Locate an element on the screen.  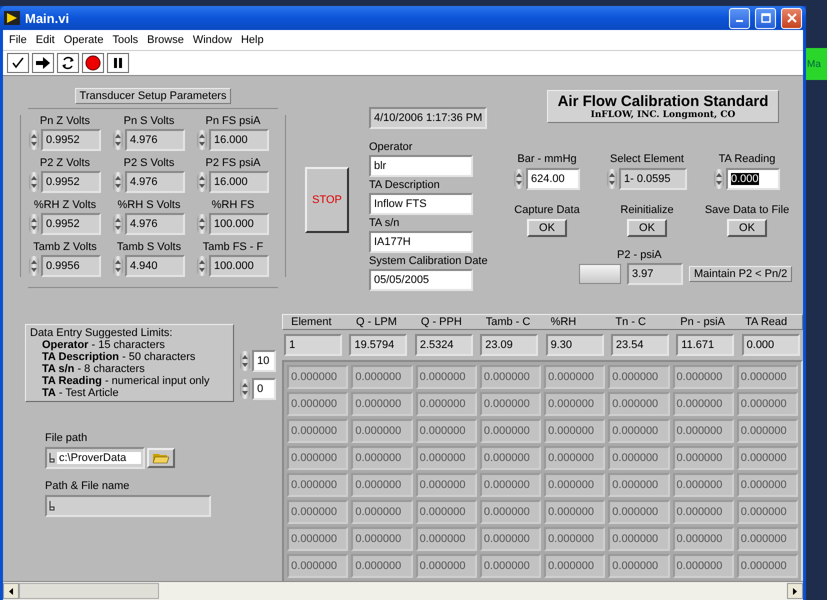
run-continuously-button is located at coordinates (68, 63).